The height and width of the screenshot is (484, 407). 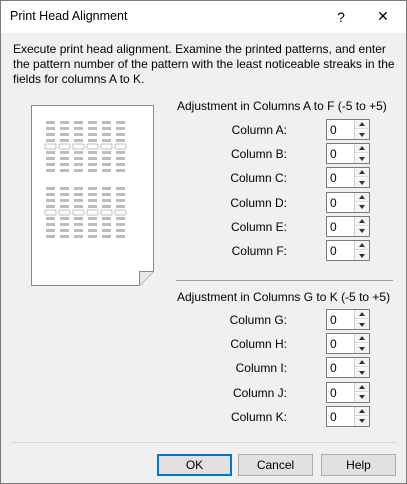 I want to click on ok-button: OK, so click(x=194, y=465).